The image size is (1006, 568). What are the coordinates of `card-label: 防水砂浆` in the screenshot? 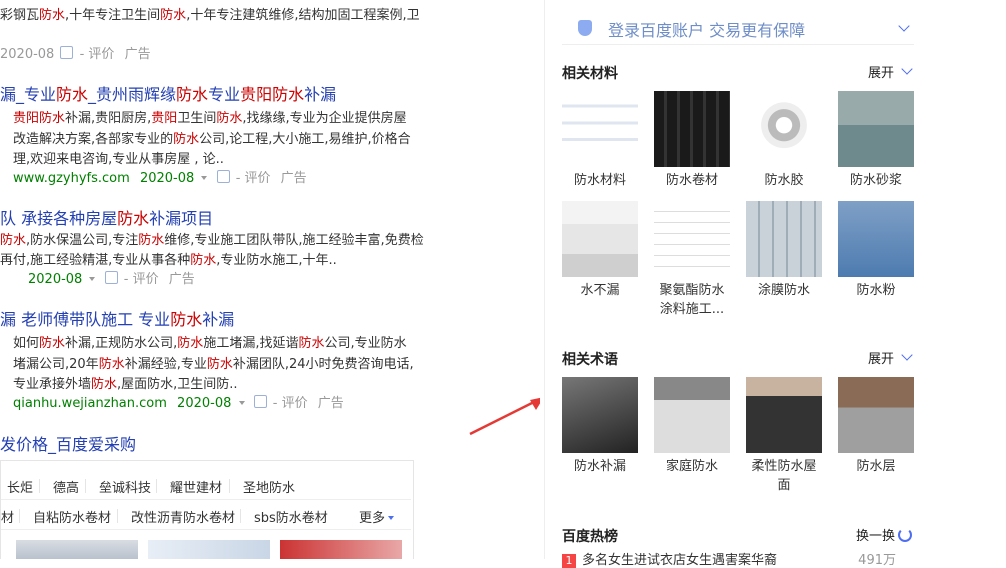 It's located at (876, 180).